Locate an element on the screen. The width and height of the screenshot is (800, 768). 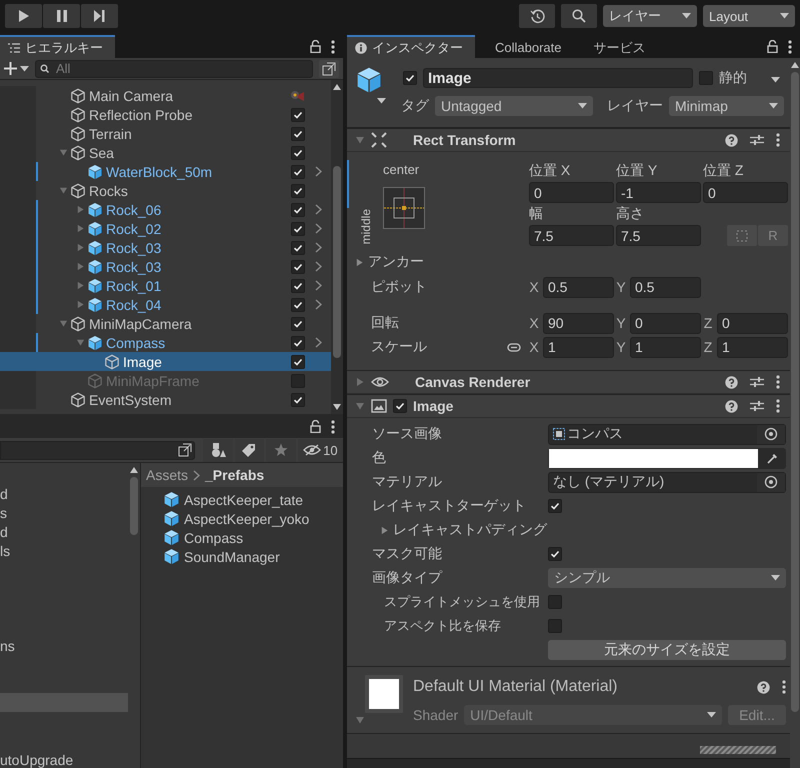
inspector-tab: サービス is located at coordinates (616, 46).